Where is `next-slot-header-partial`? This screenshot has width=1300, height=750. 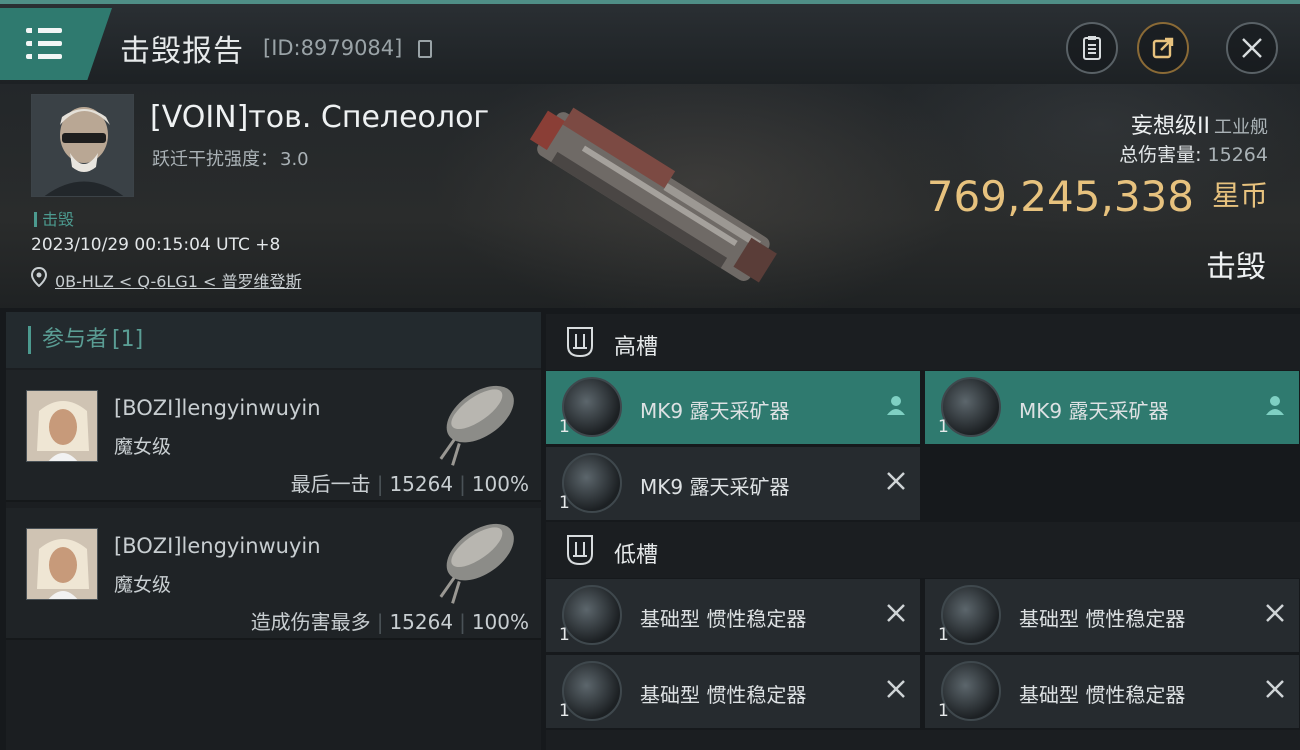
next-slot-header-partial is located at coordinates (923, 740).